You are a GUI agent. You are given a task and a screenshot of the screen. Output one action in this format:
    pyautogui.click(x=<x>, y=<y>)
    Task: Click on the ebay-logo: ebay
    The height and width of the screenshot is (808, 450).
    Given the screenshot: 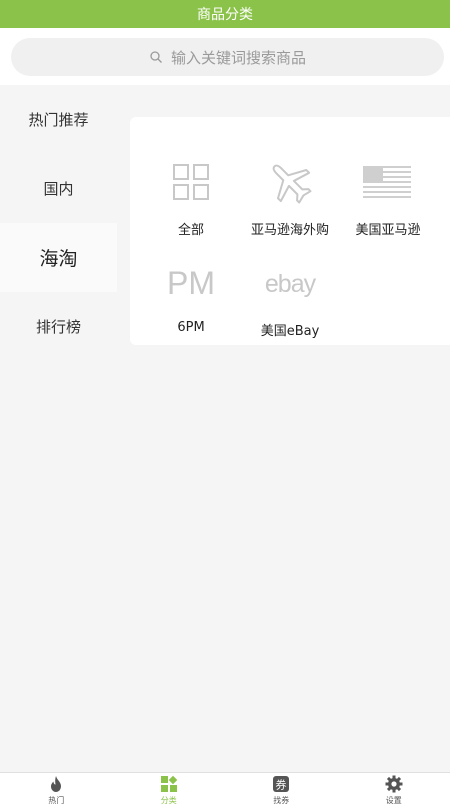 What is the action you would take?
    pyautogui.click(x=290, y=283)
    